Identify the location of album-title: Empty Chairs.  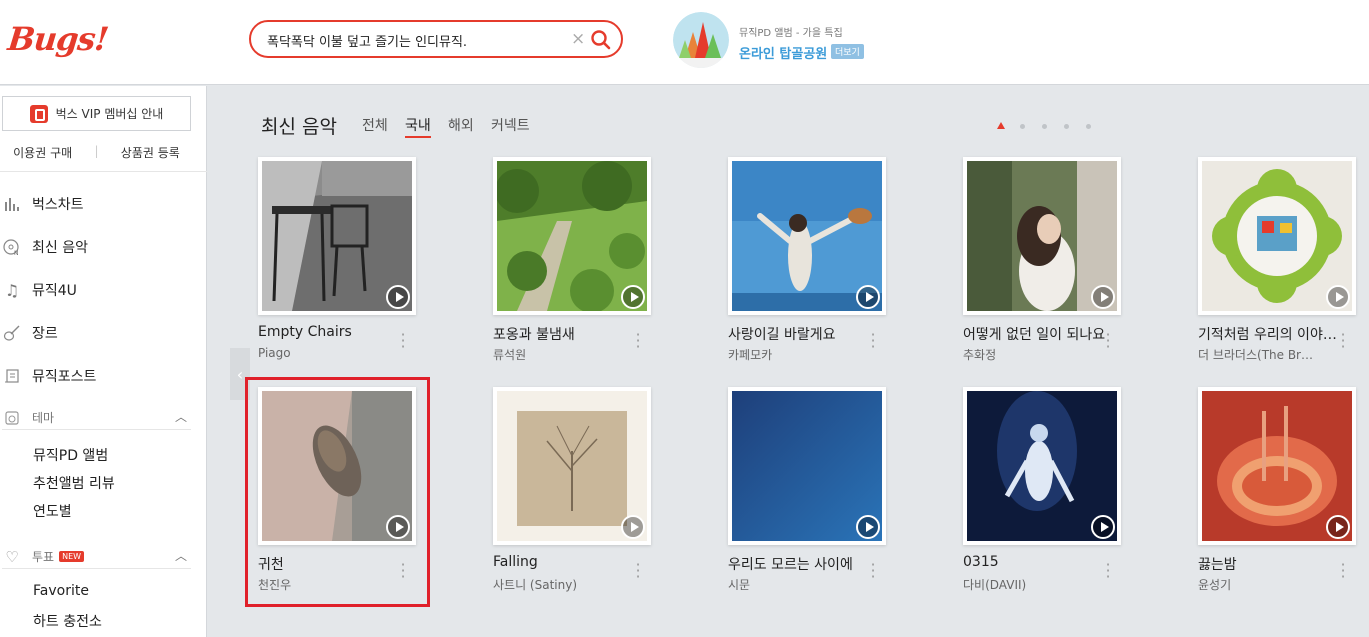
(333, 332).